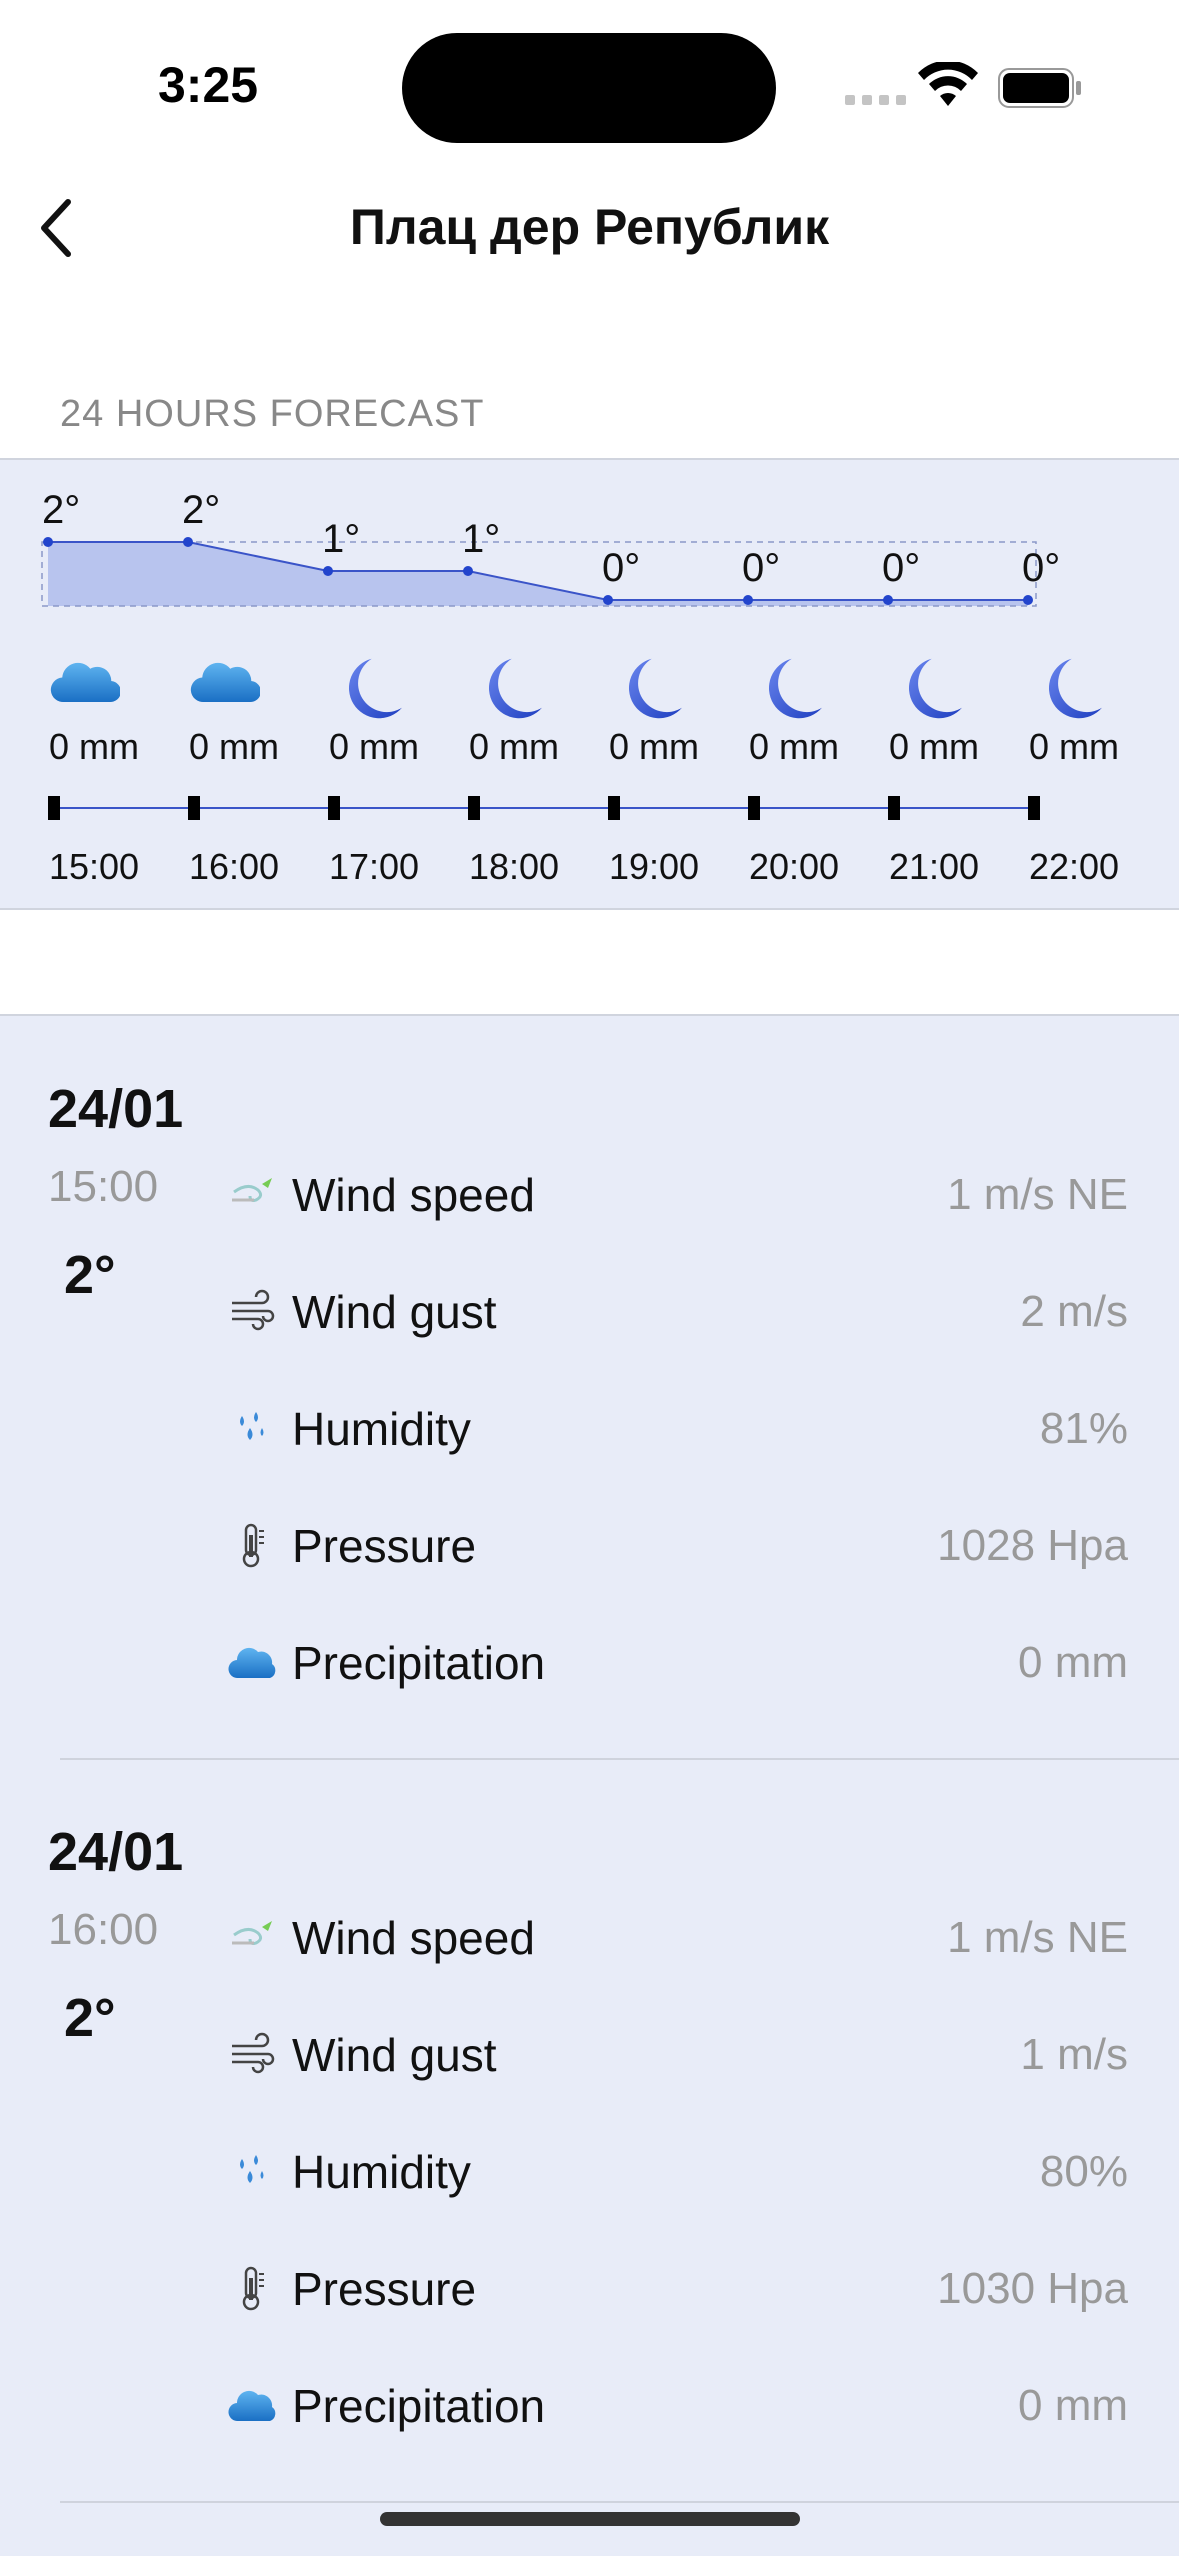 This screenshot has height=2556, width=1179. What do you see at coordinates (948, 84) in the screenshot?
I see `wifi-icon` at bounding box center [948, 84].